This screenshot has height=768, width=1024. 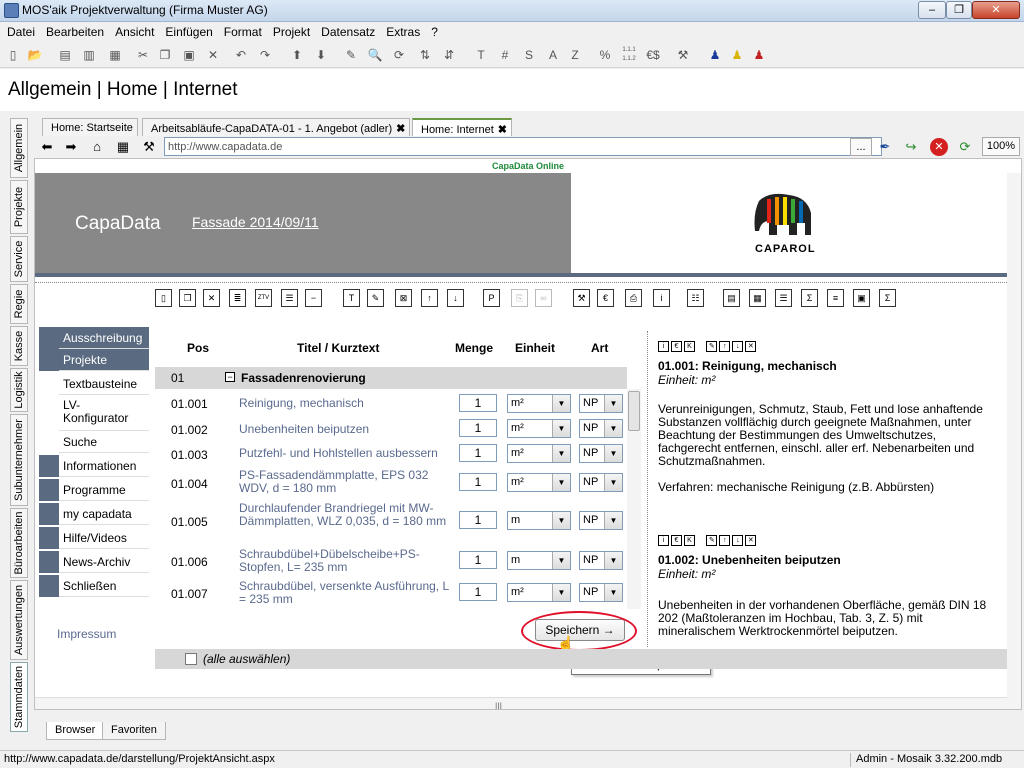 What do you see at coordinates (19, 346) in the screenshot?
I see `vtab-kasse: Kasse` at bounding box center [19, 346].